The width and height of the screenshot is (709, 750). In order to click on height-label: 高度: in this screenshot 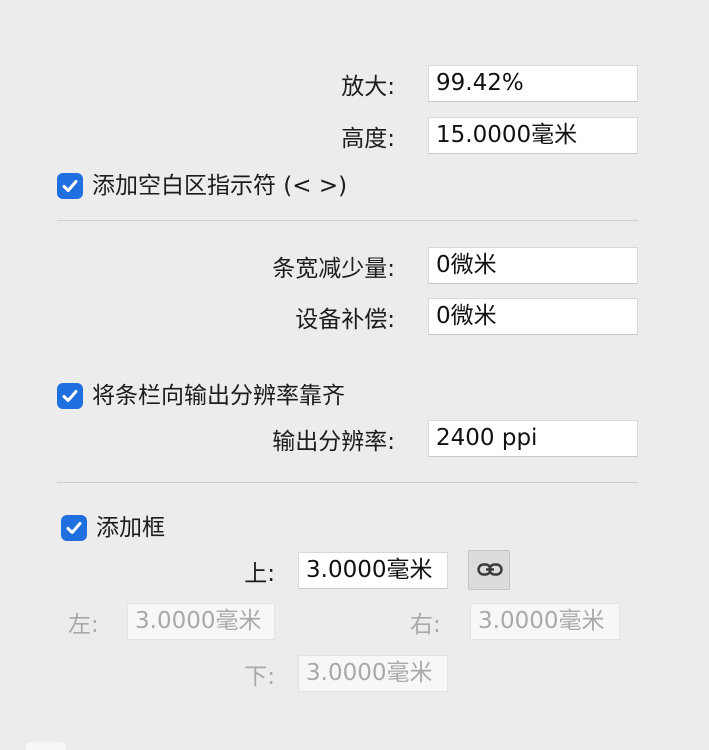, I will do `click(368, 139)`.